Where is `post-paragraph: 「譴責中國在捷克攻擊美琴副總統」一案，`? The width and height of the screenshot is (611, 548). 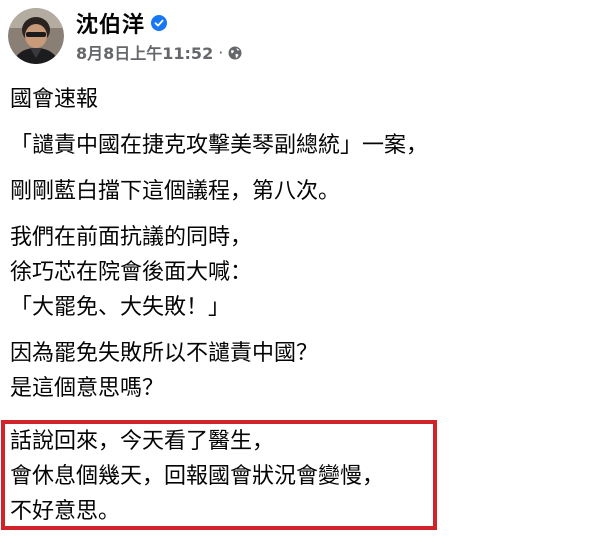 post-paragraph: 「譴責中國在捷克攻擊美琴副總統」一案， is located at coordinates (305, 145).